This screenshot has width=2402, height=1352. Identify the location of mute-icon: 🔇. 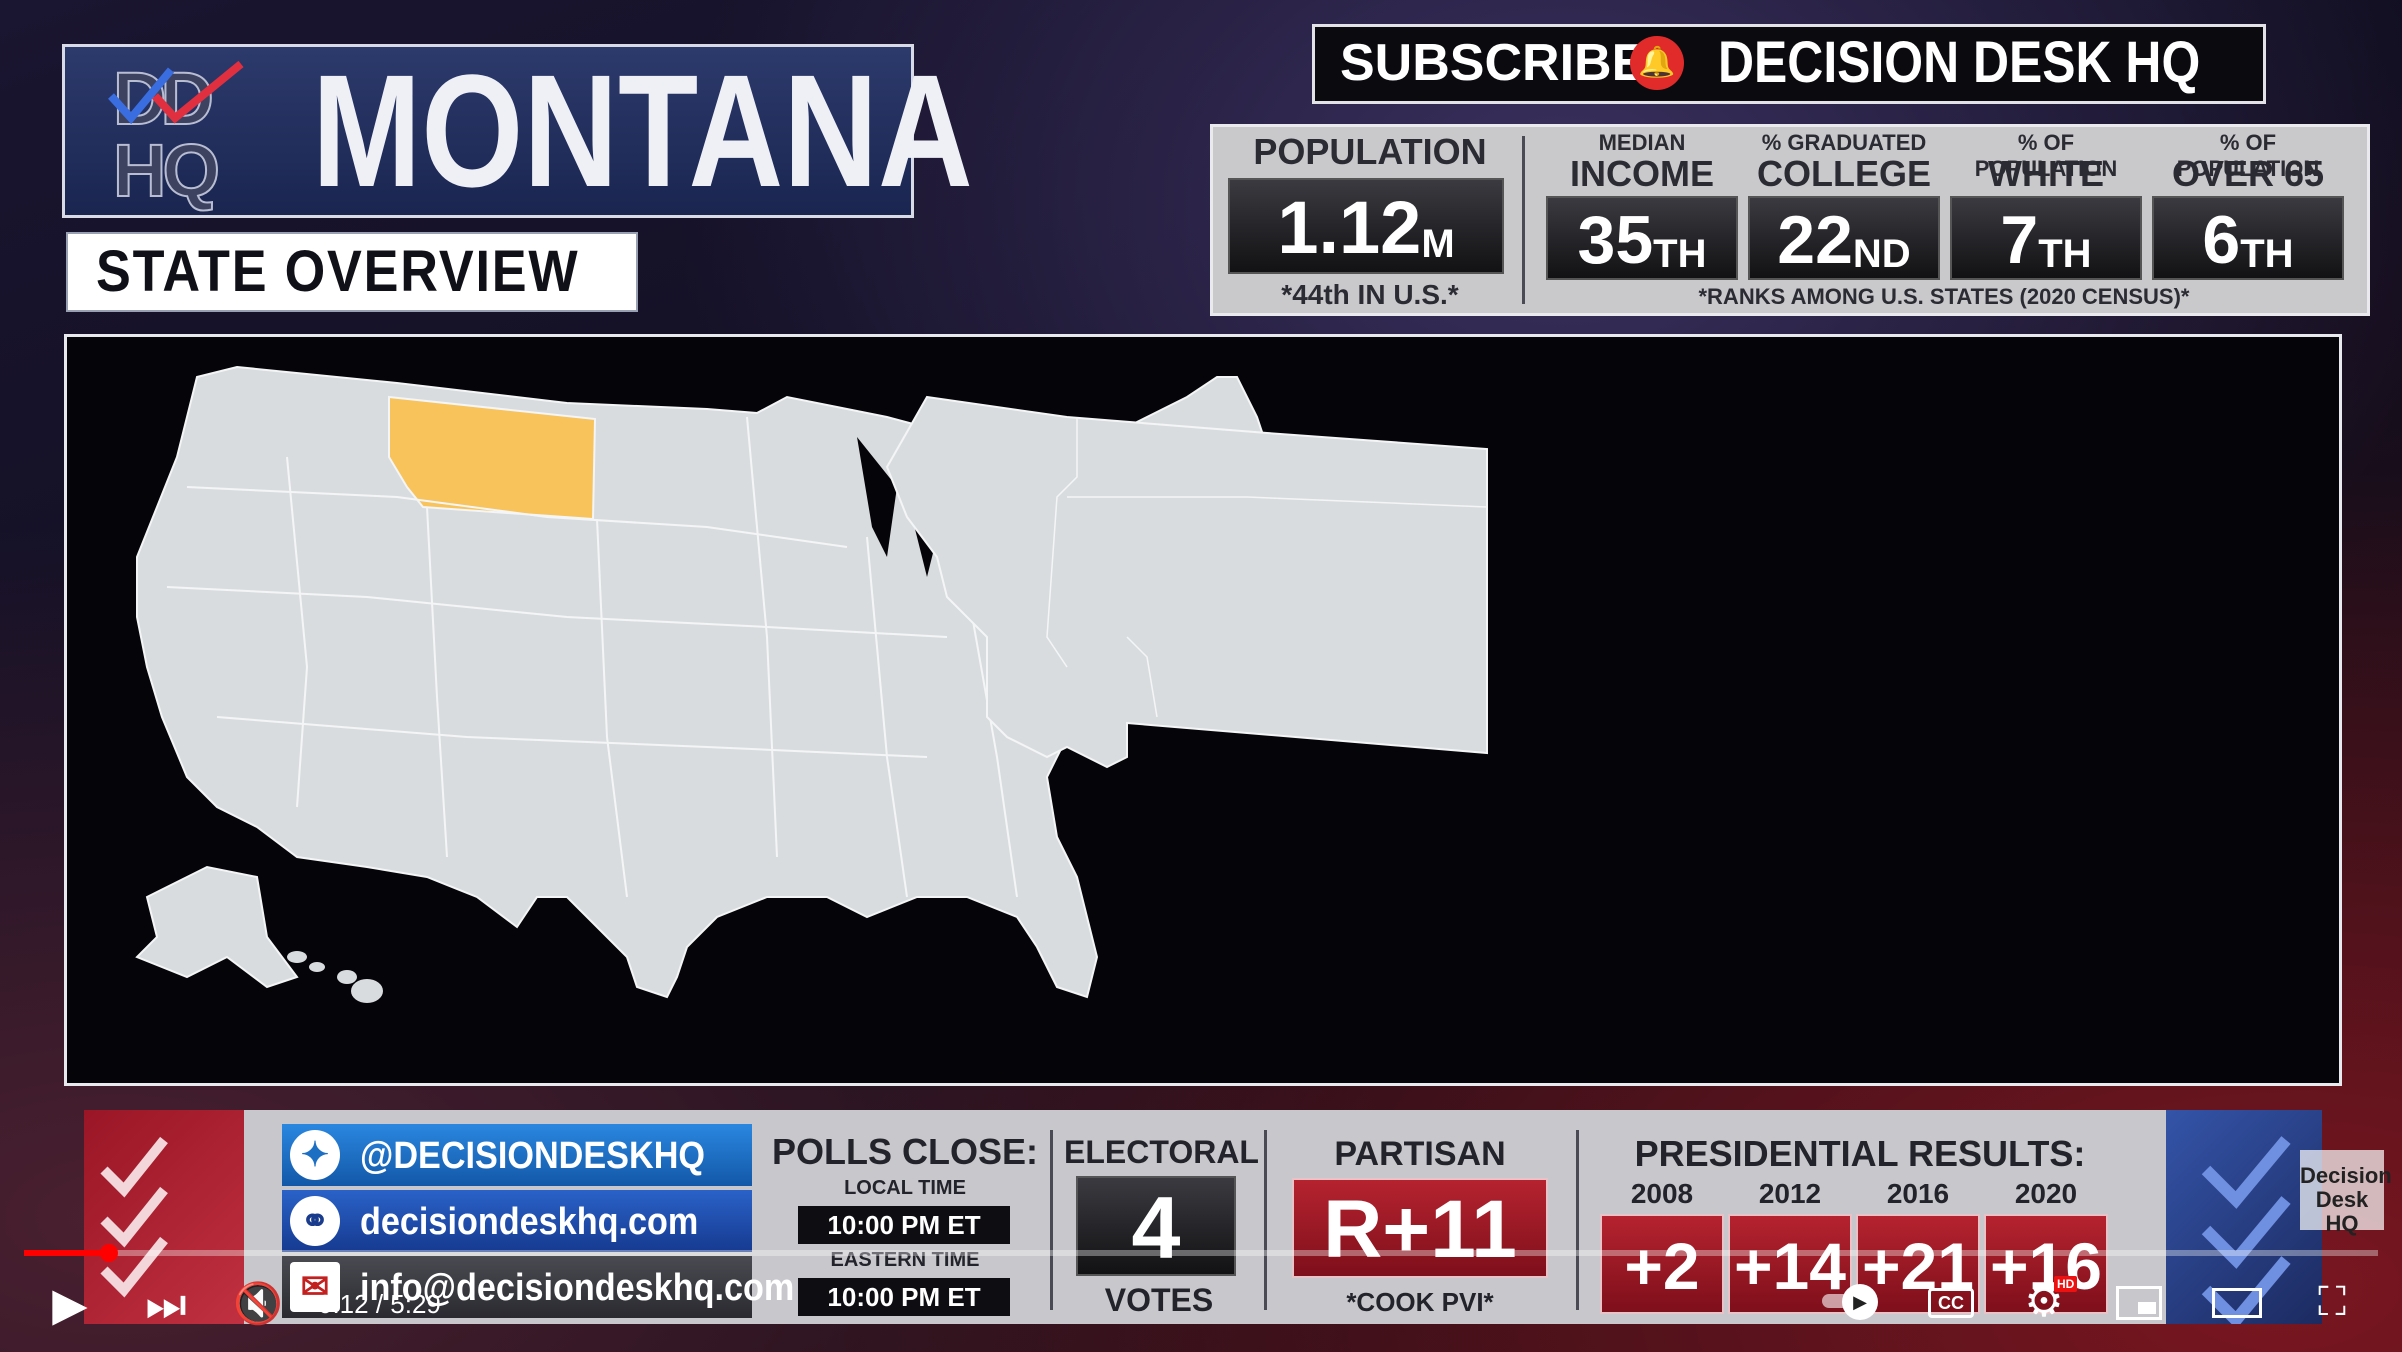
(258, 1304).